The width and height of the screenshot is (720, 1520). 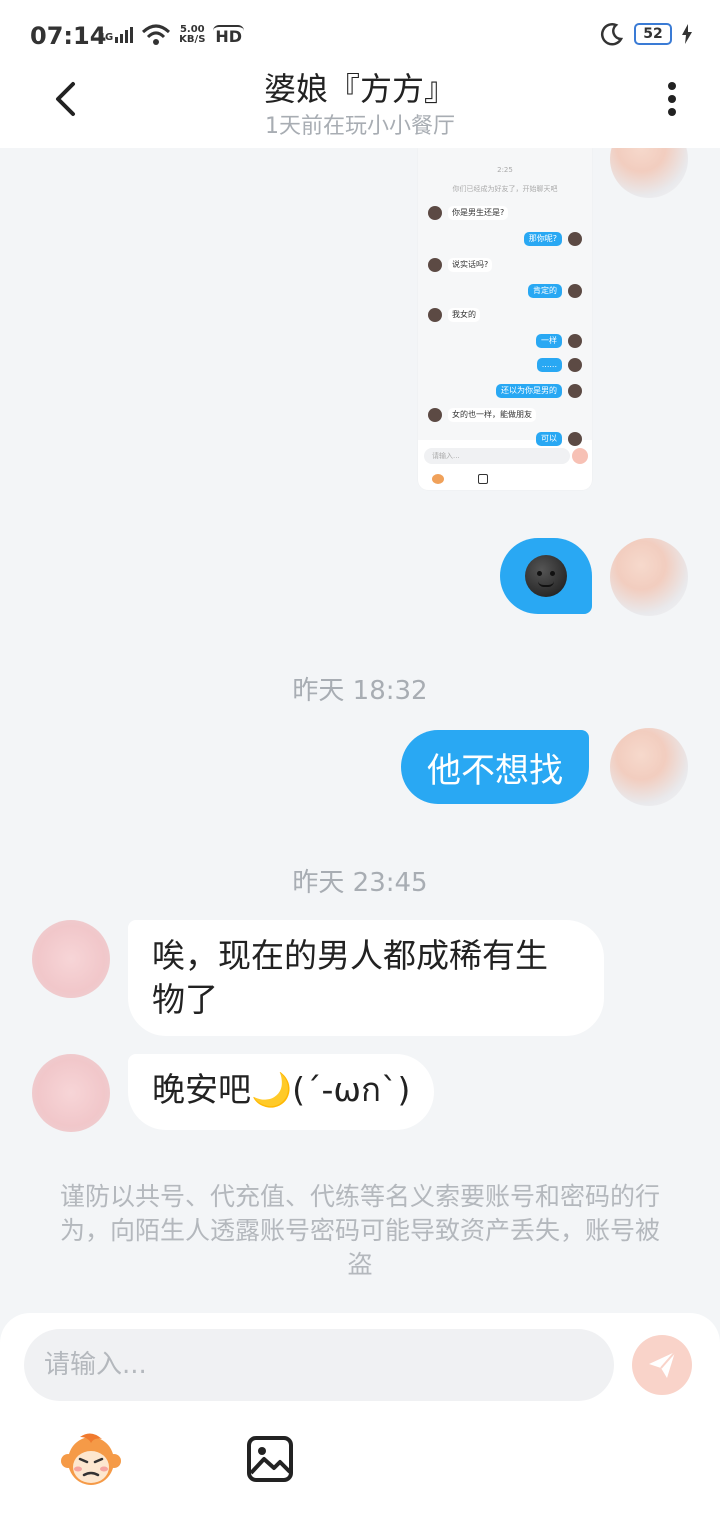 I want to click on message-timestamp: 昨天 18:32, so click(x=360, y=691).